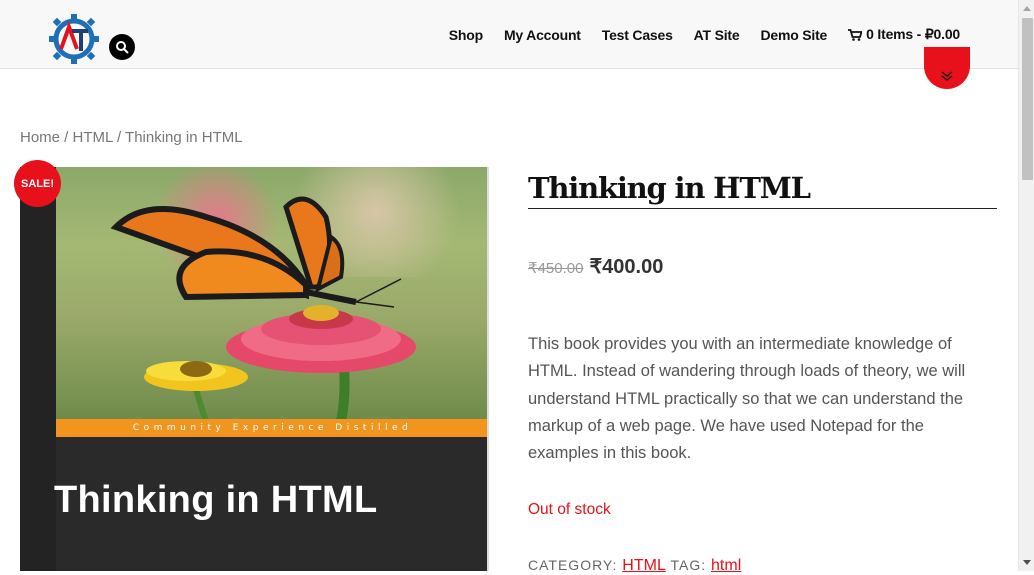  Describe the element at coordinates (271, 428) in the screenshot. I see `cover-band: Community Experience Distilled` at that location.